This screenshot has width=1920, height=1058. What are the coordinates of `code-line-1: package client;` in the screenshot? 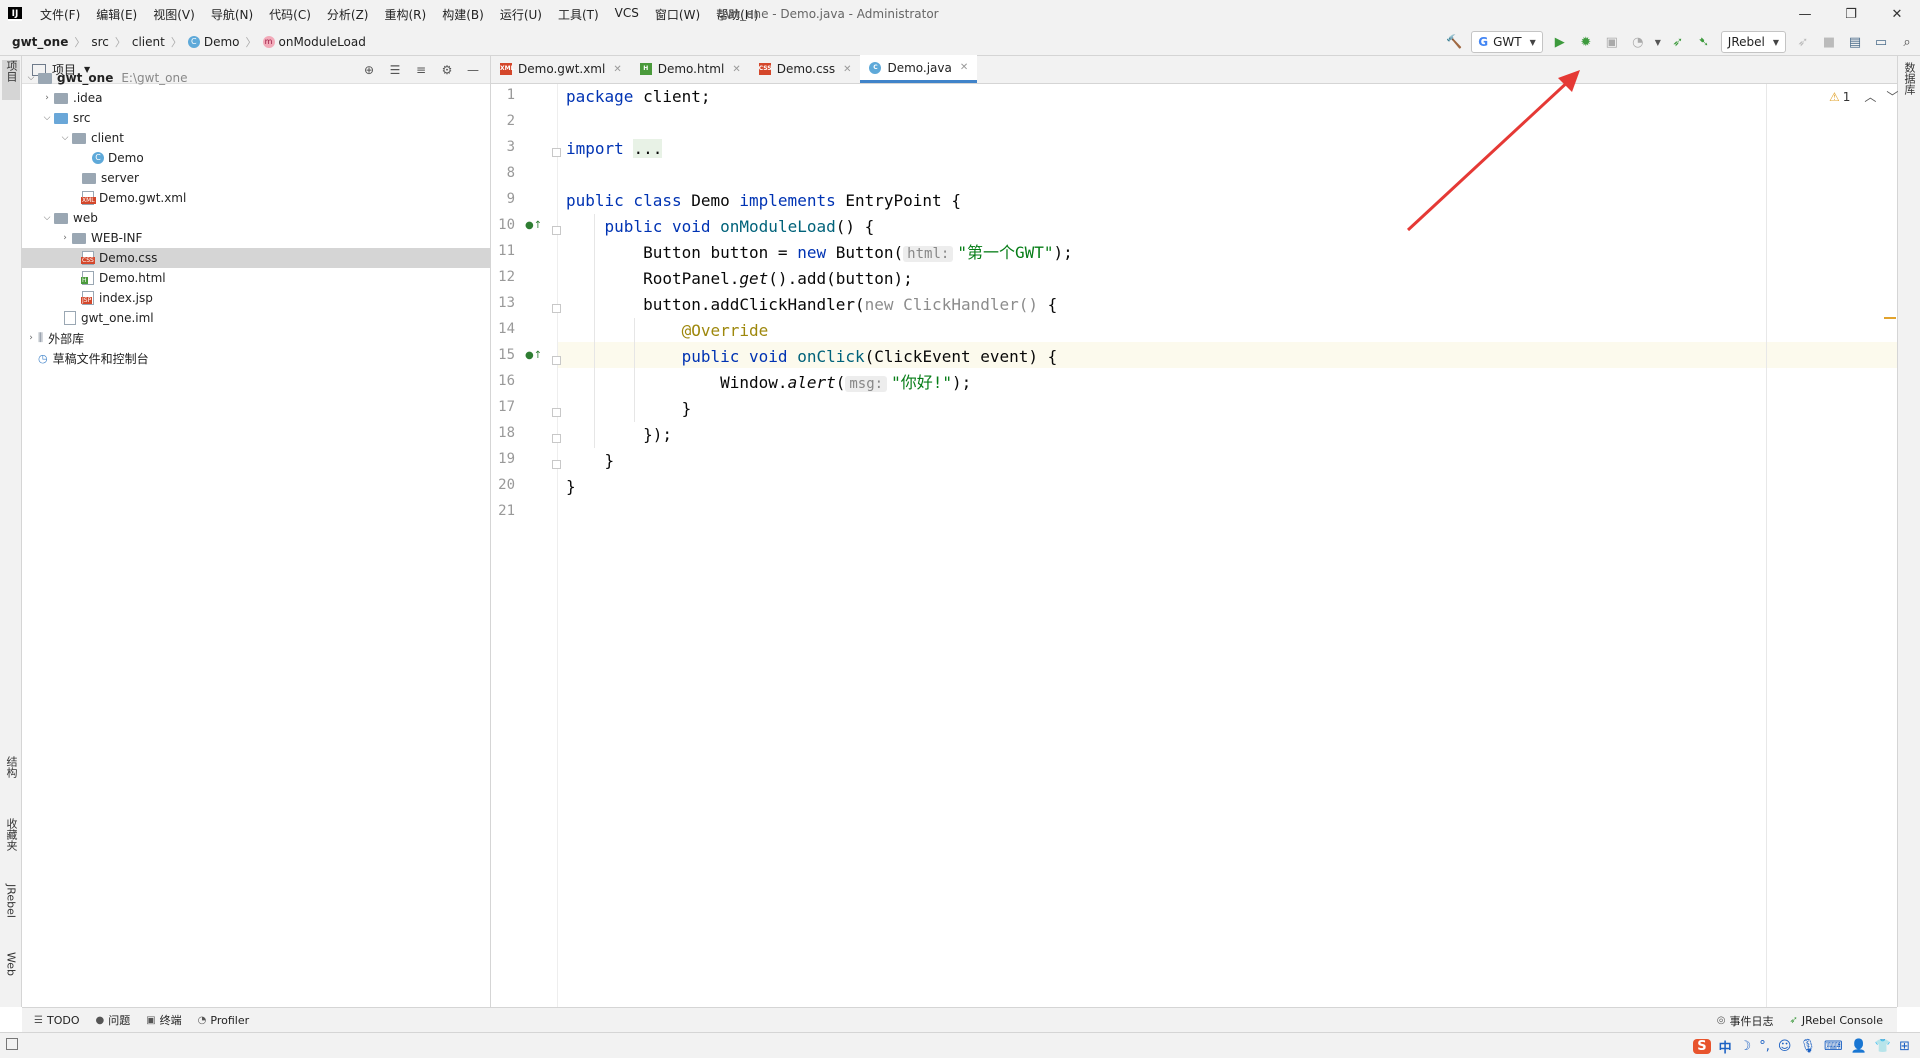 It's located at (638, 96).